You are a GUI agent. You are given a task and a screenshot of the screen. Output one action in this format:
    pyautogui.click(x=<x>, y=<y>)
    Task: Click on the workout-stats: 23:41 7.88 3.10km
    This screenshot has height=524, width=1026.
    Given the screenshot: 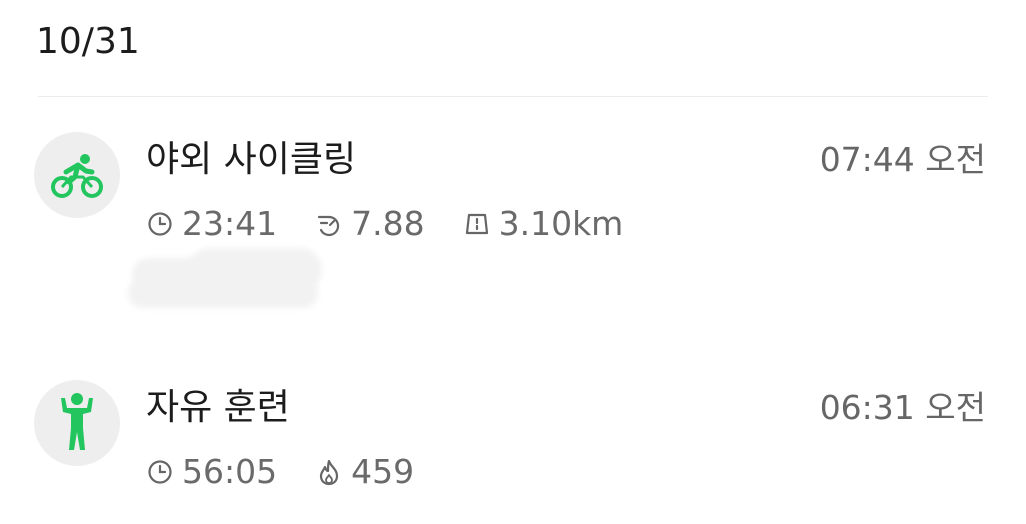 What is the action you would take?
    pyautogui.click(x=403, y=224)
    